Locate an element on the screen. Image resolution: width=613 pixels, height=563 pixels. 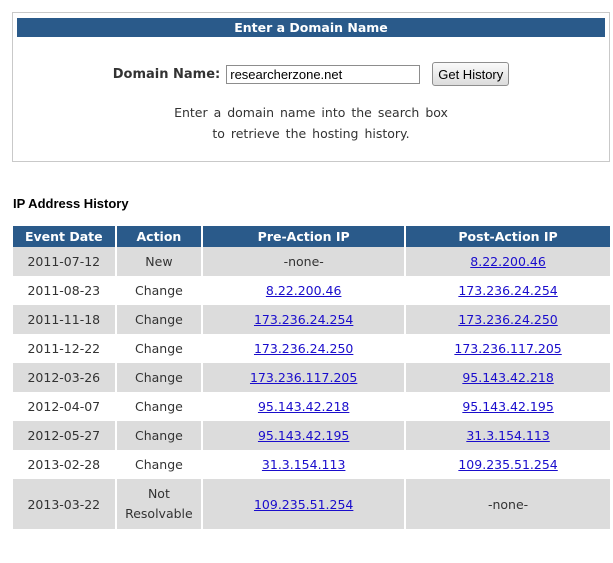
post-action-ip-link: 95.143.42.195 is located at coordinates (507, 406).